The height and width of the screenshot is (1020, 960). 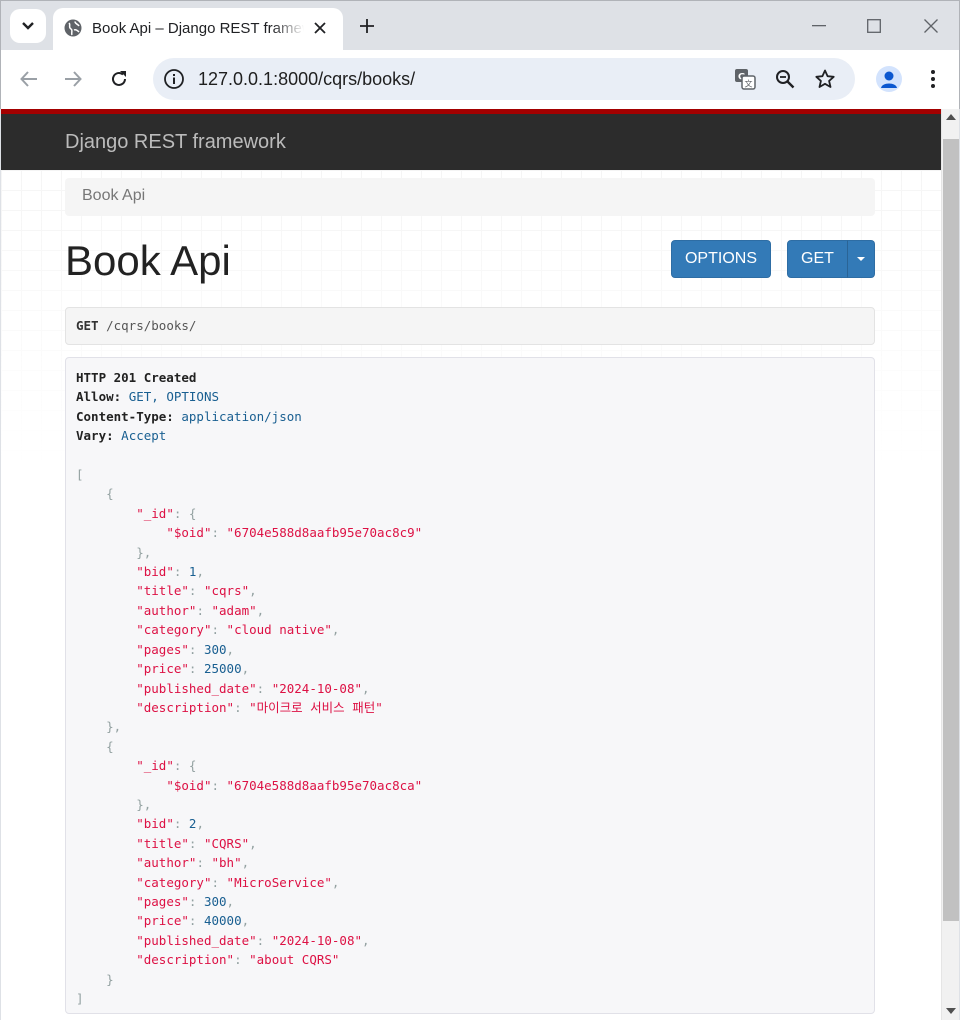 I want to click on get-format-dropdown-button, so click(x=861, y=259).